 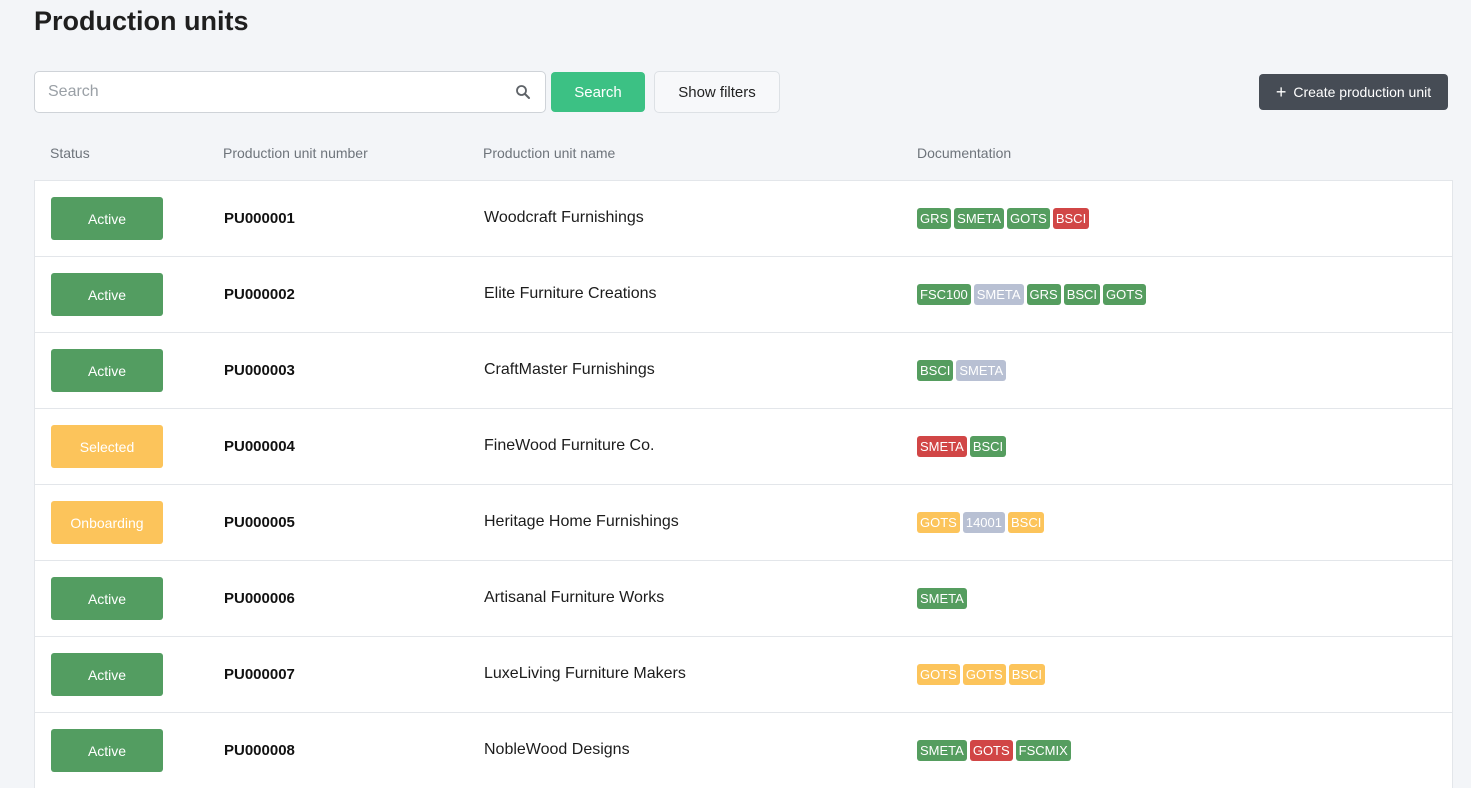 What do you see at coordinates (259, 674) in the screenshot?
I see `production-unit-number: PU000007` at bounding box center [259, 674].